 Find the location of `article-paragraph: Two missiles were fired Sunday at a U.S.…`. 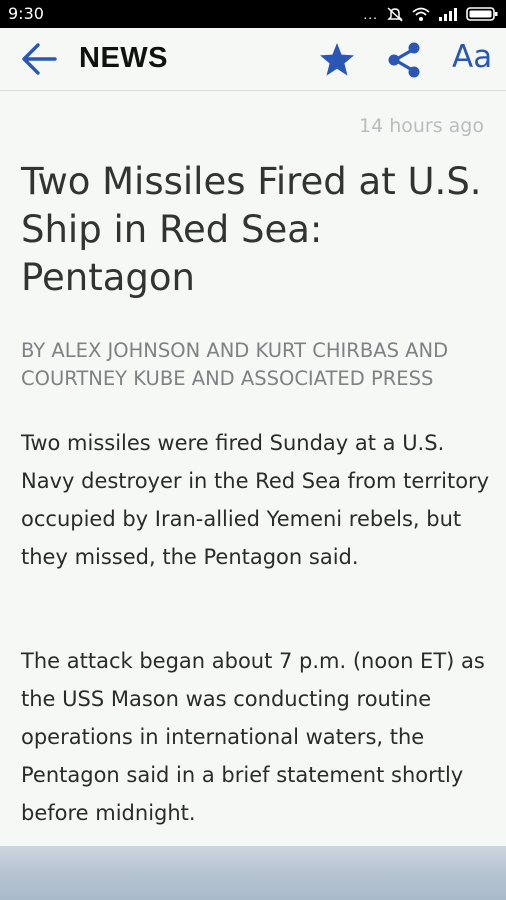

article-paragraph: Two missiles were fired Sunday at a U.S.… is located at coordinates (255, 500).